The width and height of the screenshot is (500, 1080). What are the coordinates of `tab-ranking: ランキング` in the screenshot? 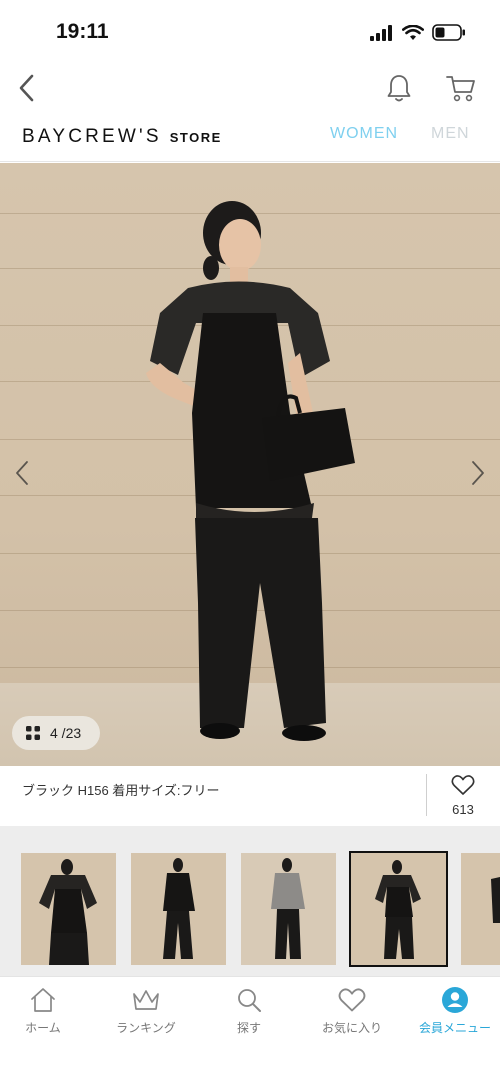 It's located at (146, 1010).